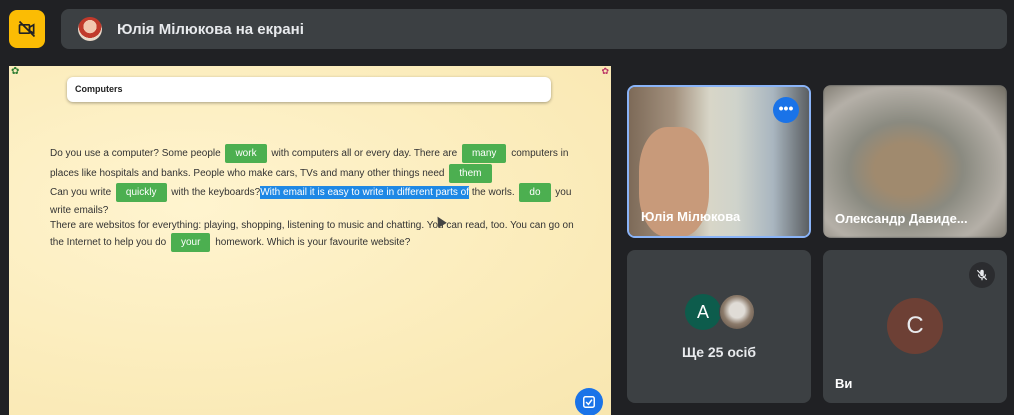 Image resolution: width=1014 pixels, height=415 pixels. I want to click on answer-chip: work, so click(246, 153).